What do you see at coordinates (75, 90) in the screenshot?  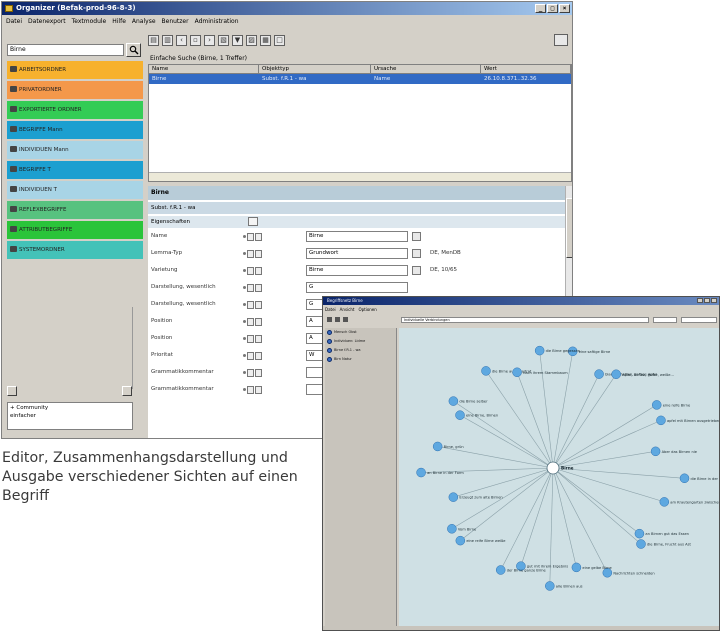 I see `folder-item: PRIVATORDNER` at bounding box center [75, 90].